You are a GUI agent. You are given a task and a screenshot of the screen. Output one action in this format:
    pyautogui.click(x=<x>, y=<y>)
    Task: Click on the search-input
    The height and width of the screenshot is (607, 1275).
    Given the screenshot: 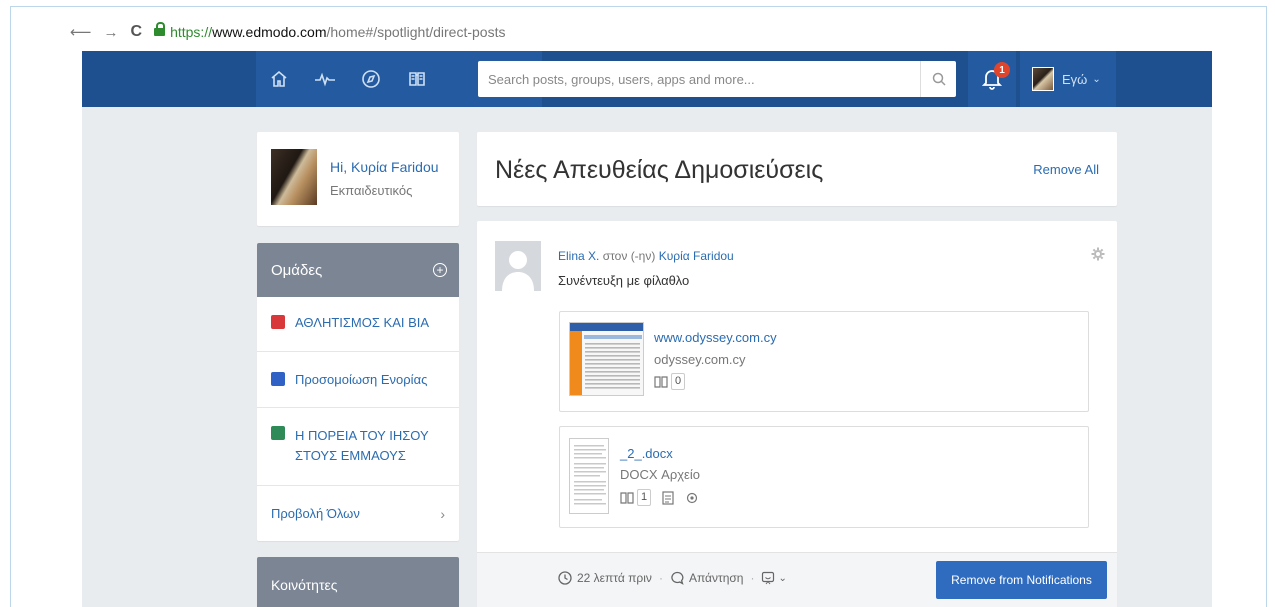 What is the action you would take?
    pyautogui.click(x=699, y=79)
    